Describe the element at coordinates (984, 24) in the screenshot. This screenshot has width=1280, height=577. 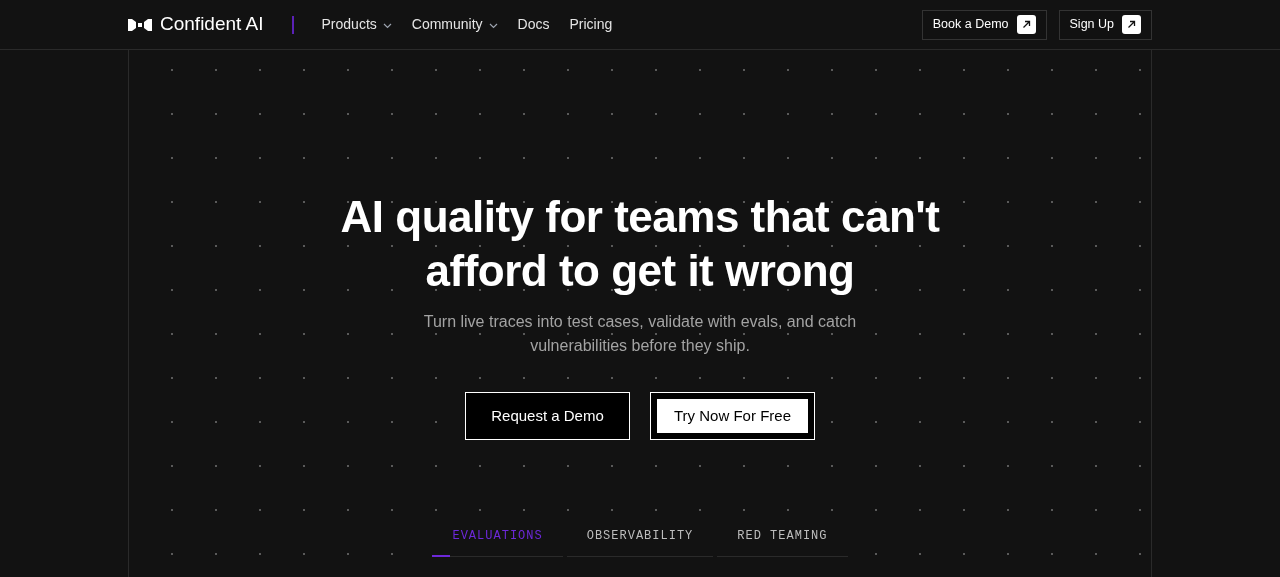
I see `header-action-button: Book a Demo` at that location.